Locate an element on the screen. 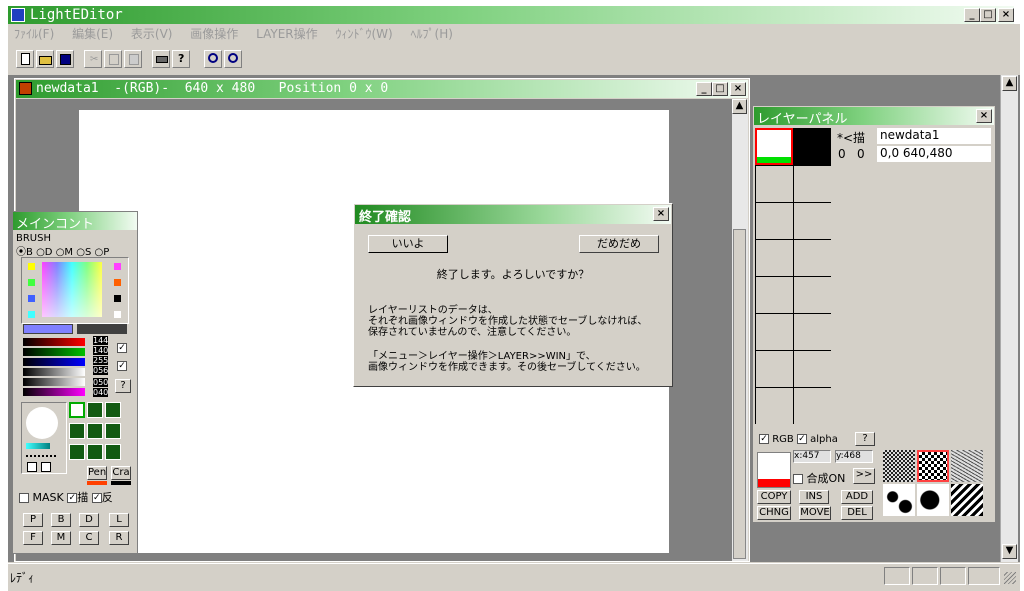  app-minimize-button: _ is located at coordinates (972, 15).